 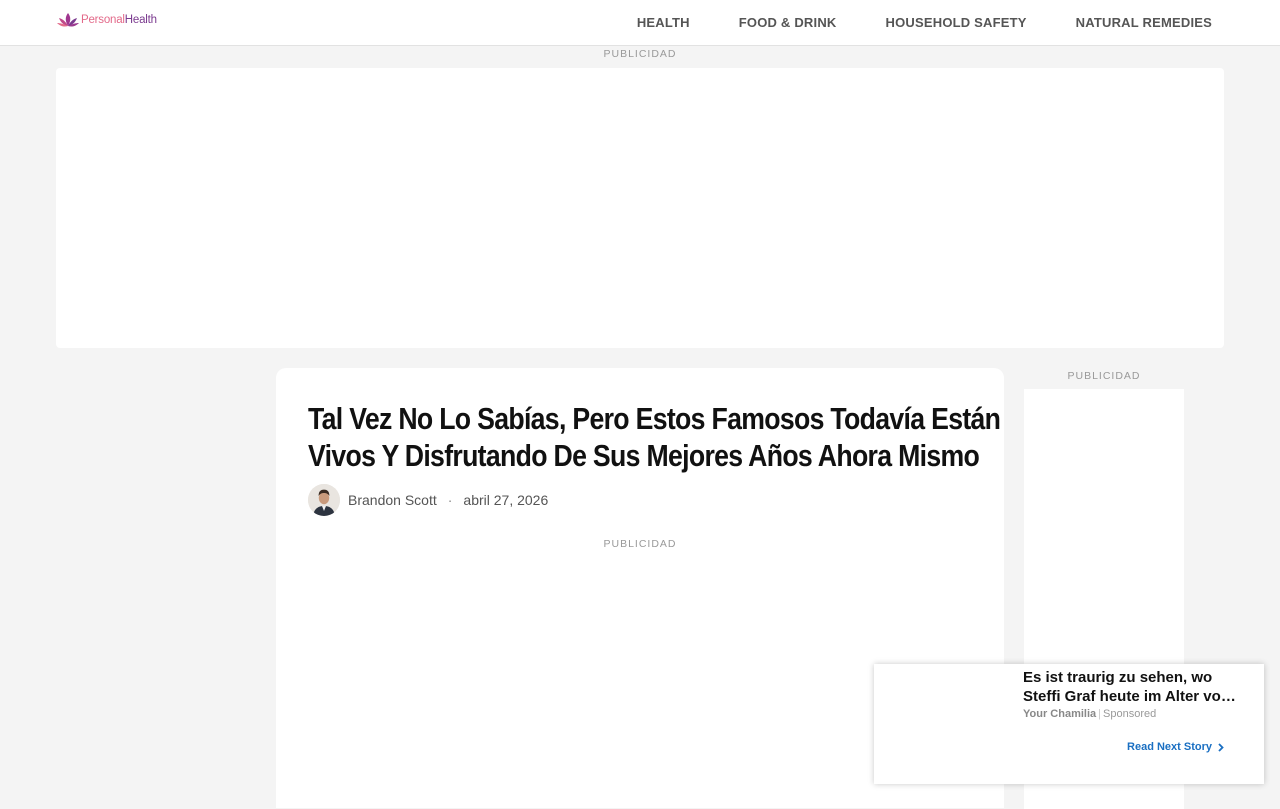 What do you see at coordinates (1144, 22) in the screenshot?
I see `nav-natural-remedies: NATURAL REMEDIES` at bounding box center [1144, 22].